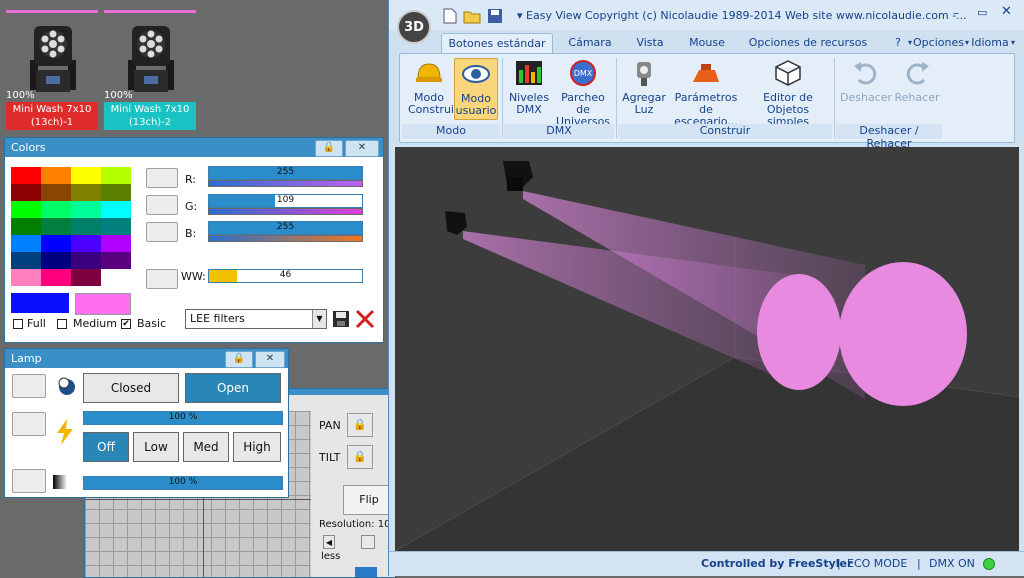 The height and width of the screenshot is (578, 1024). Describe the element at coordinates (982, 12) in the screenshot. I see `restore-icon: ▭` at that location.